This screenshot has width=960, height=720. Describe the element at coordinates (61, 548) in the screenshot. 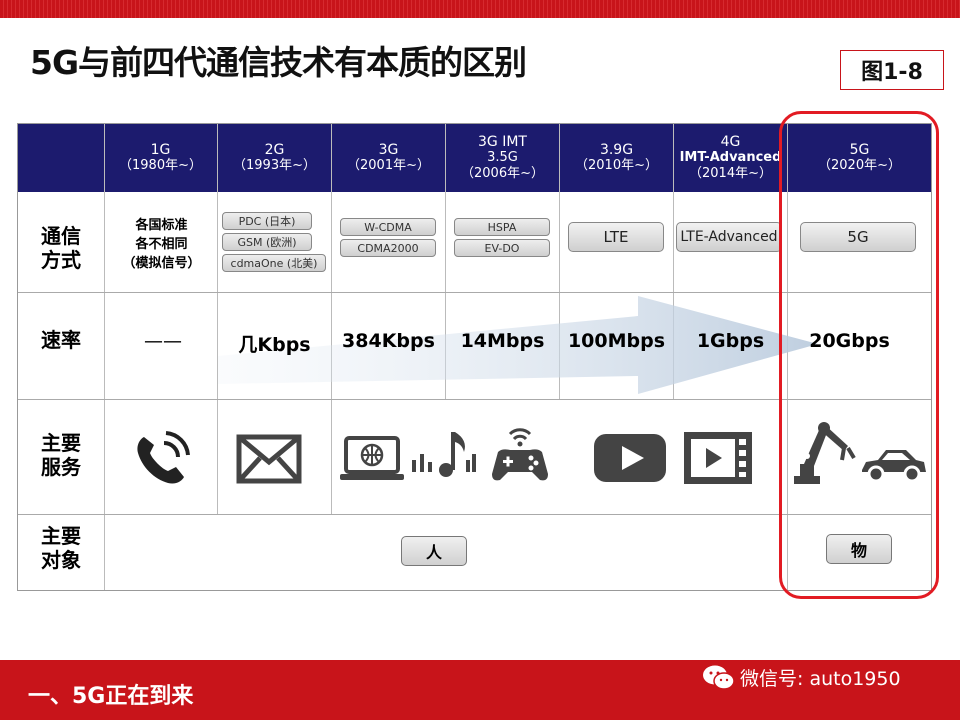

I see `row-label-object: 主要 对象` at that location.